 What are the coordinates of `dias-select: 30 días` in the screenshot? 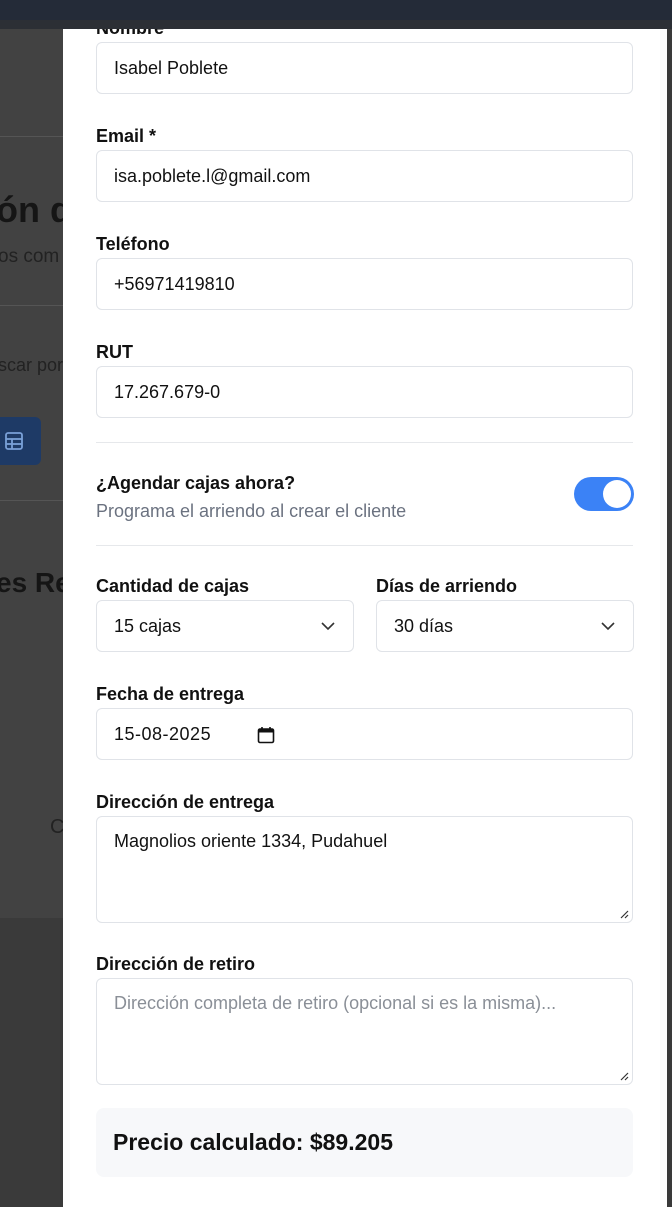 It's located at (505, 626).